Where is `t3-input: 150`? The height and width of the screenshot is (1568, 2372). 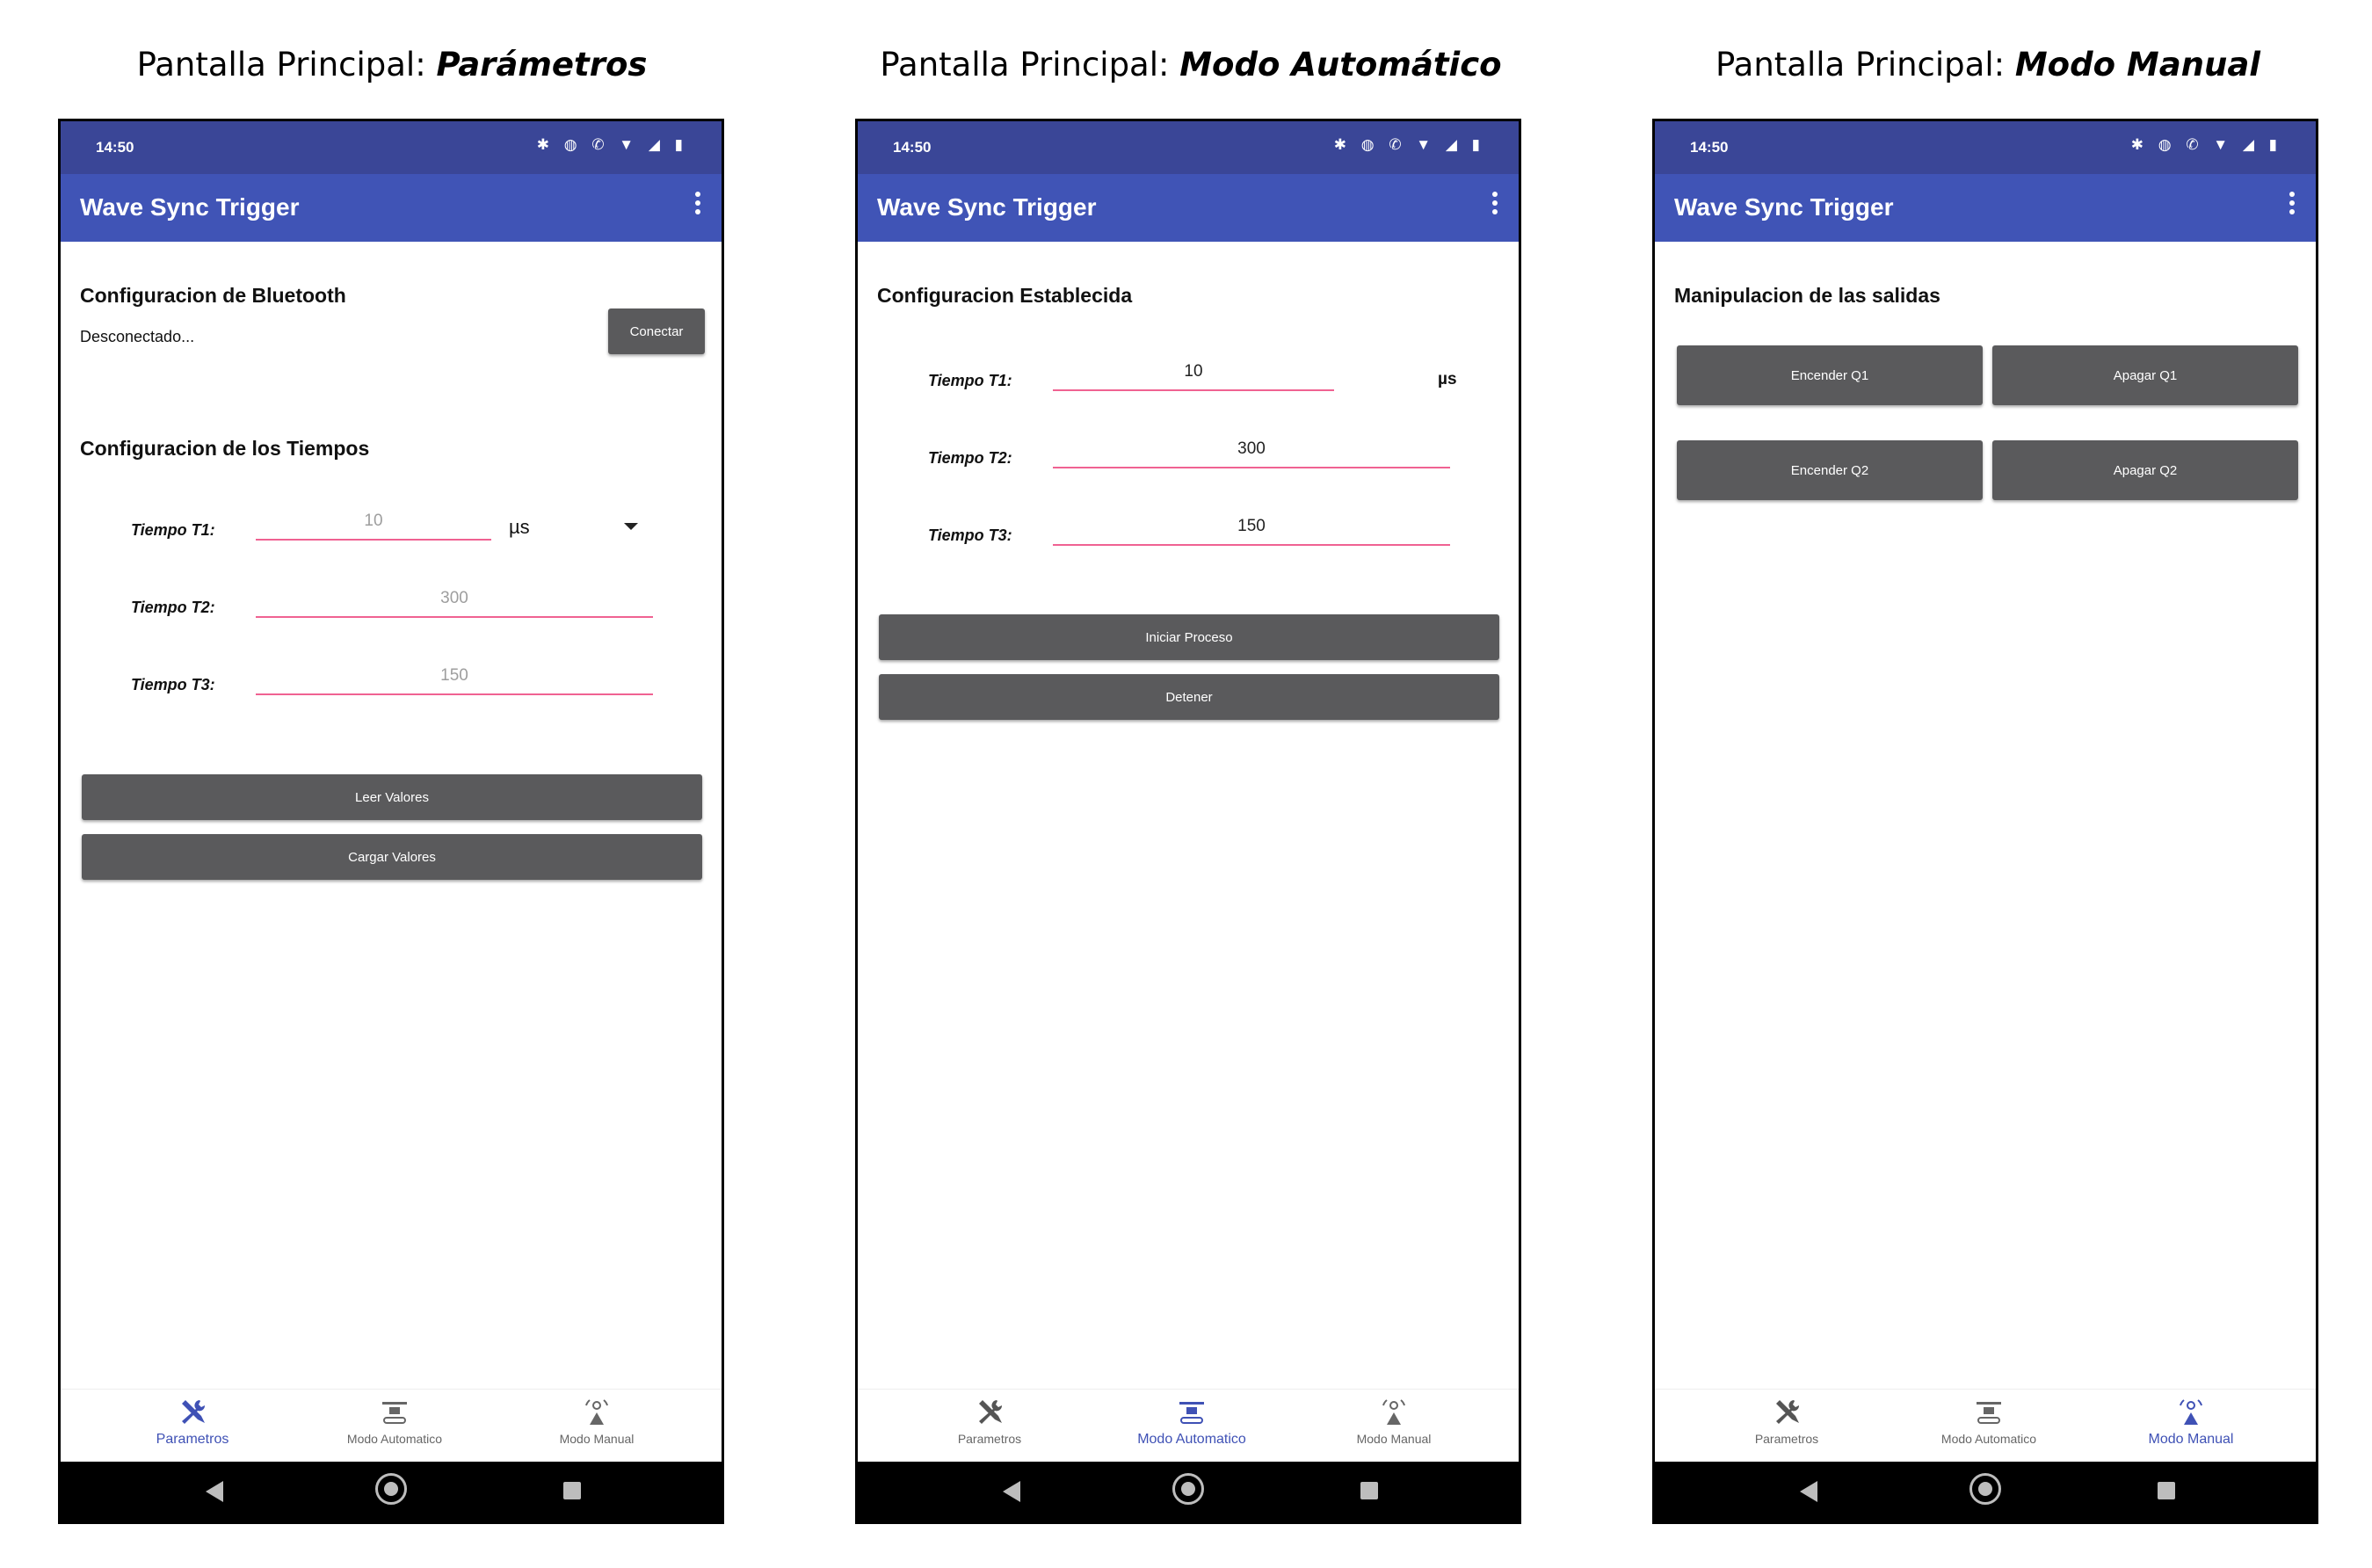 t3-input: 150 is located at coordinates (455, 679).